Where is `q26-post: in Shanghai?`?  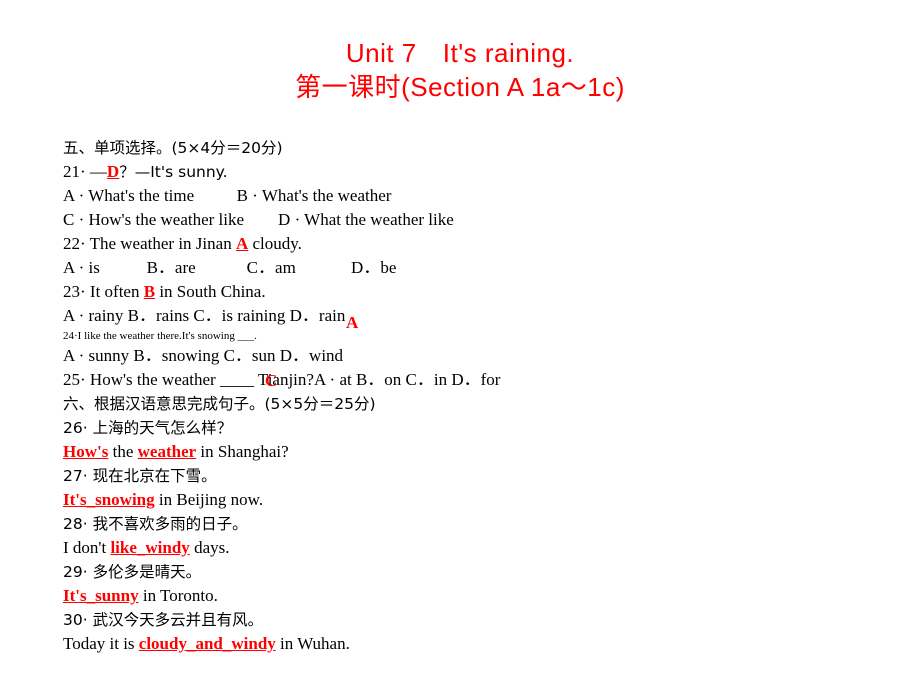 q26-post: in Shanghai? is located at coordinates (242, 451).